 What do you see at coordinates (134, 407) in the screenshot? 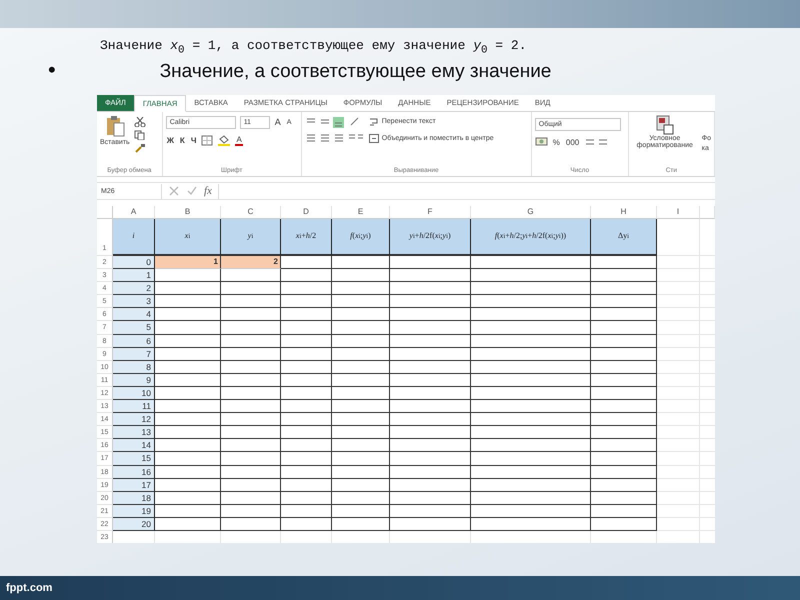
I see `table-cell: 11` at bounding box center [134, 407].